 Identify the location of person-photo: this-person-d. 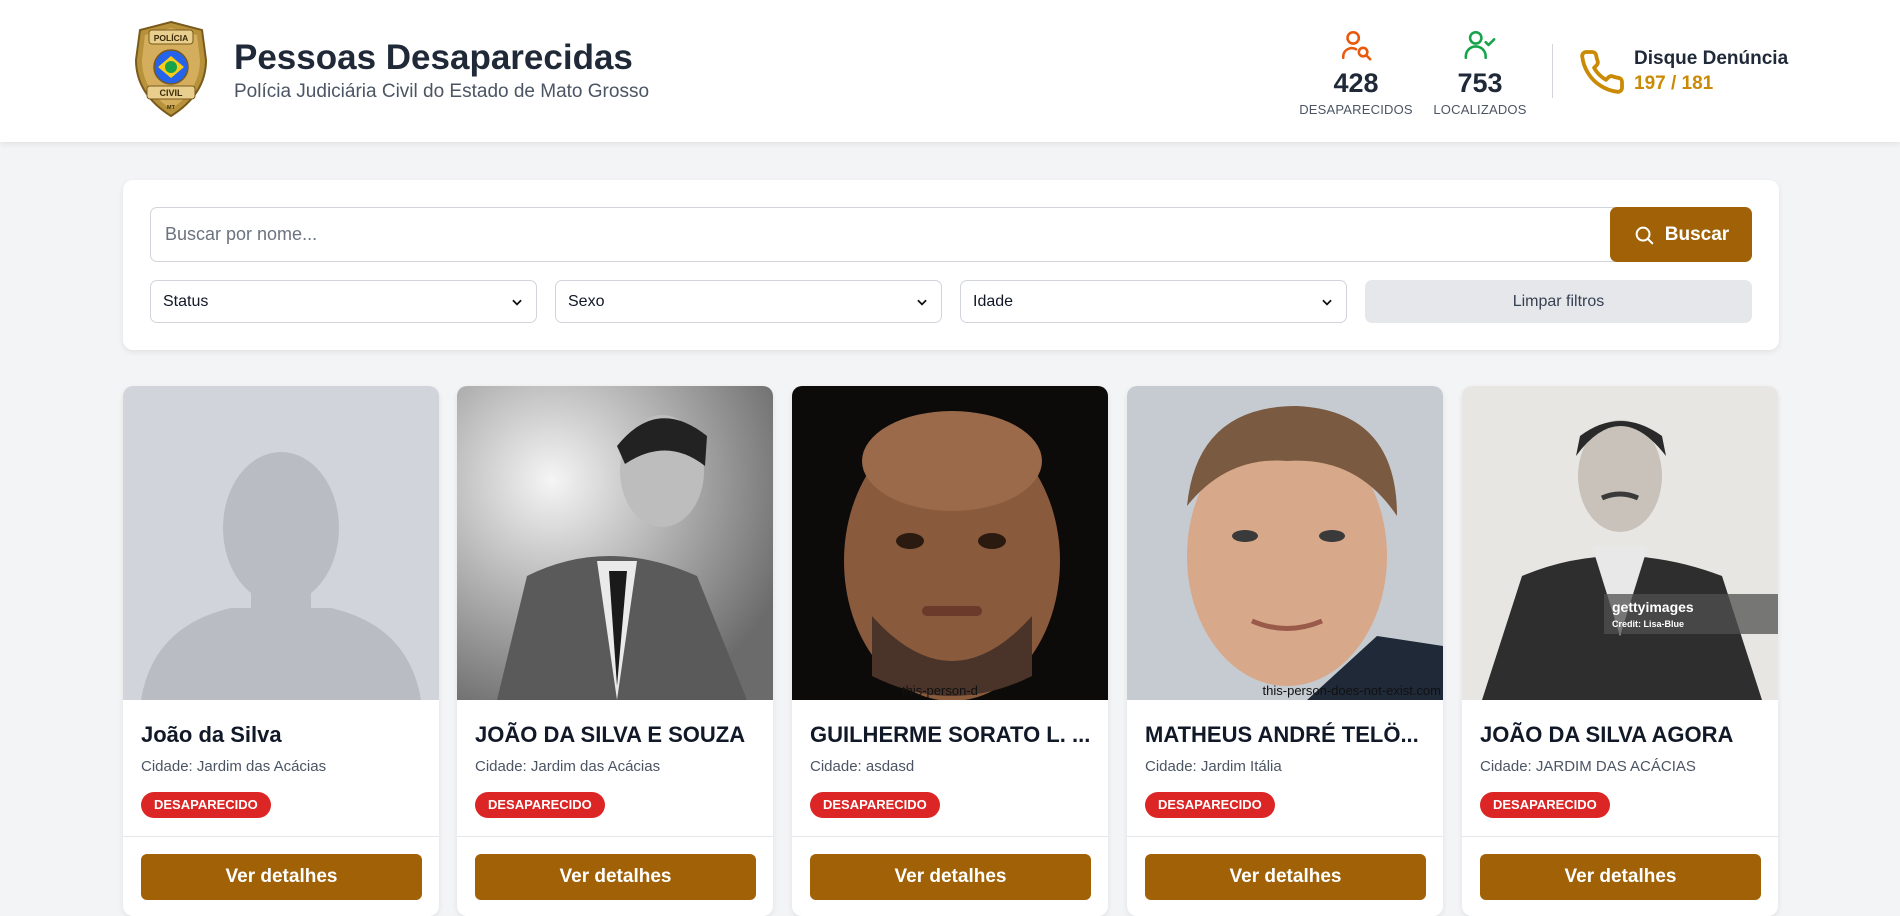
(950, 543).